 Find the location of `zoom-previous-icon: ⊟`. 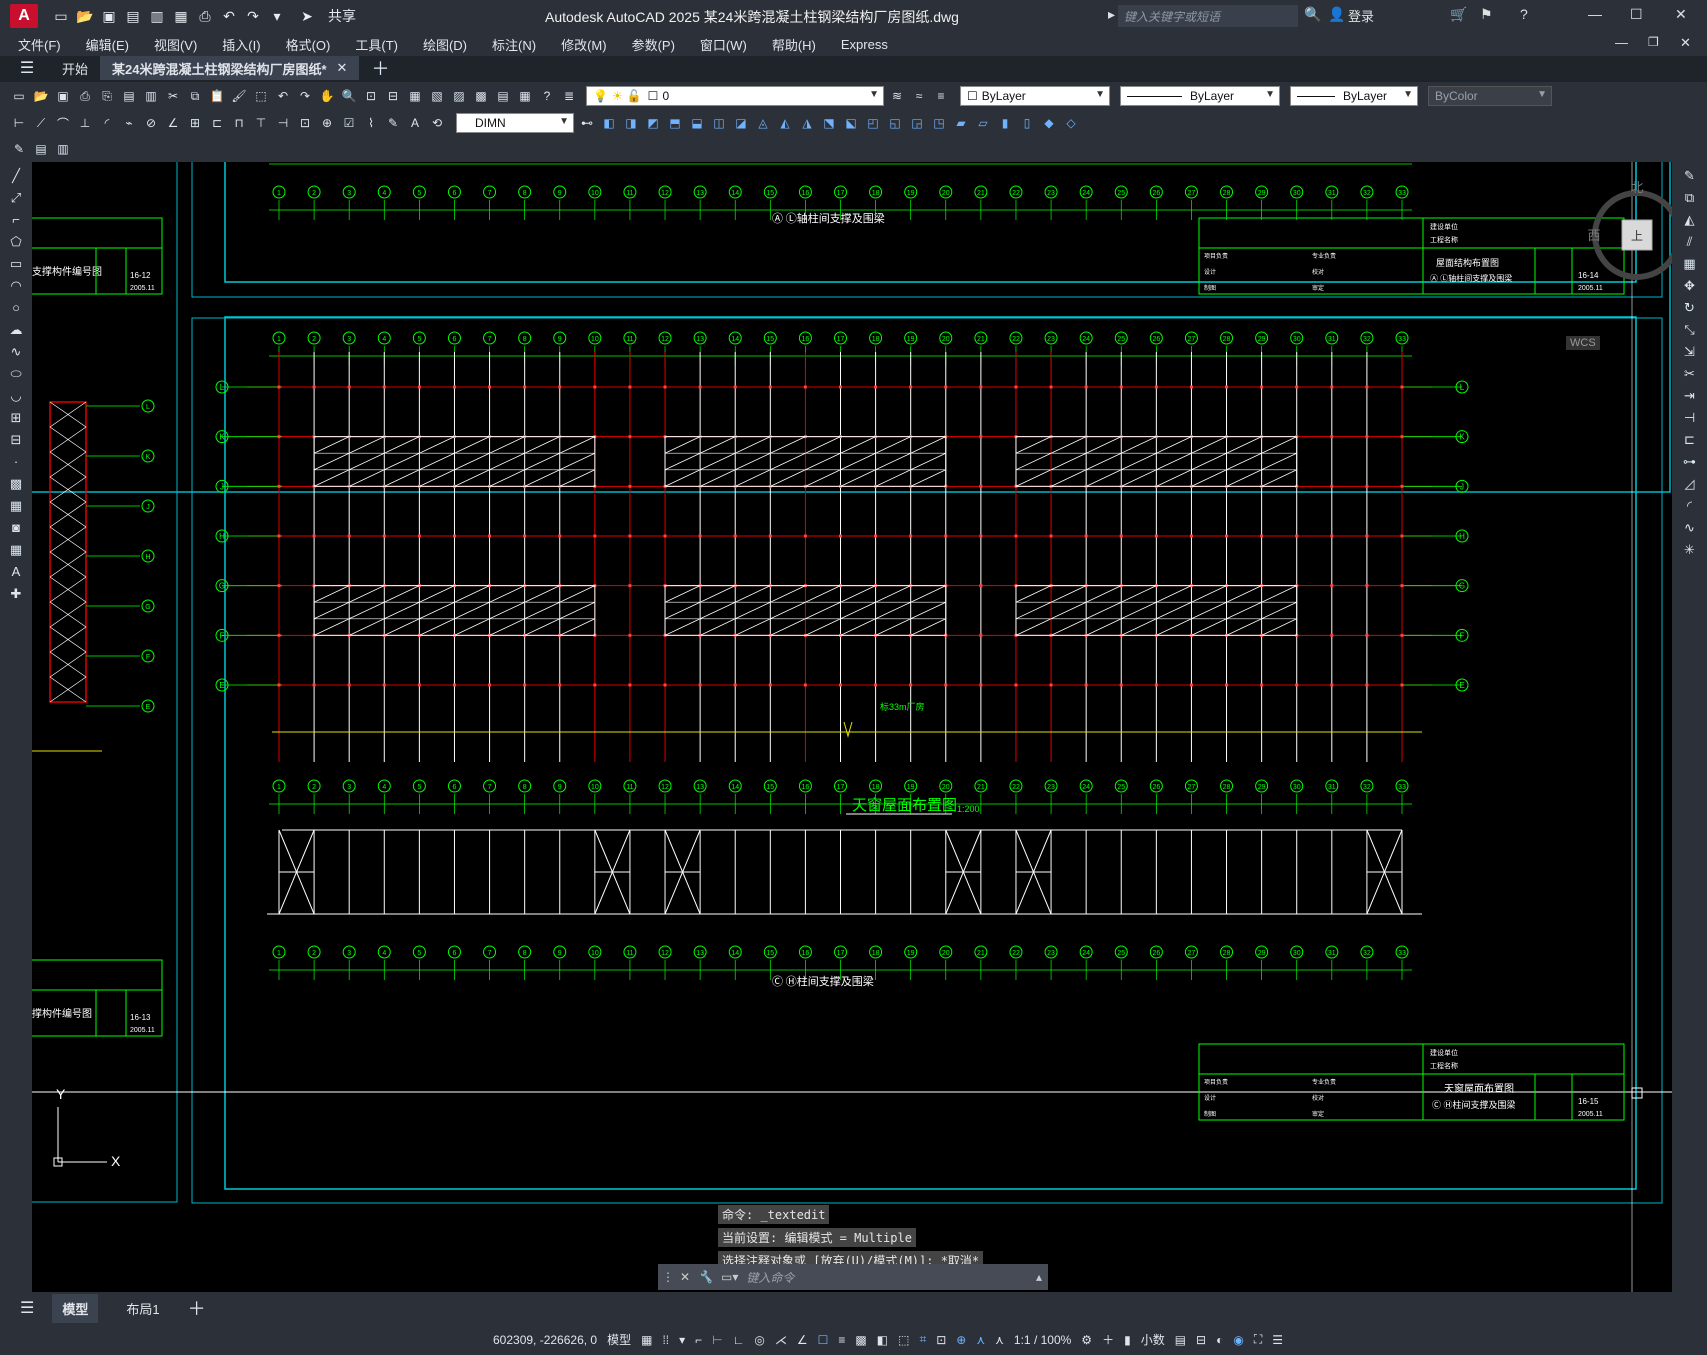

zoom-previous-icon: ⊟ is located at coordinates (393, 96).